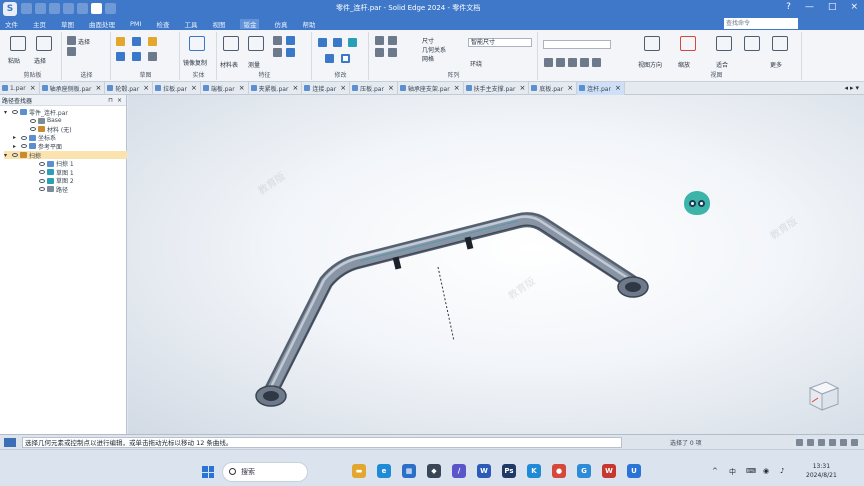 The width and height of the screenshot is (864, 486). I want to click on tab-navigation-icon: ◂▸▾, so click(854, 88).